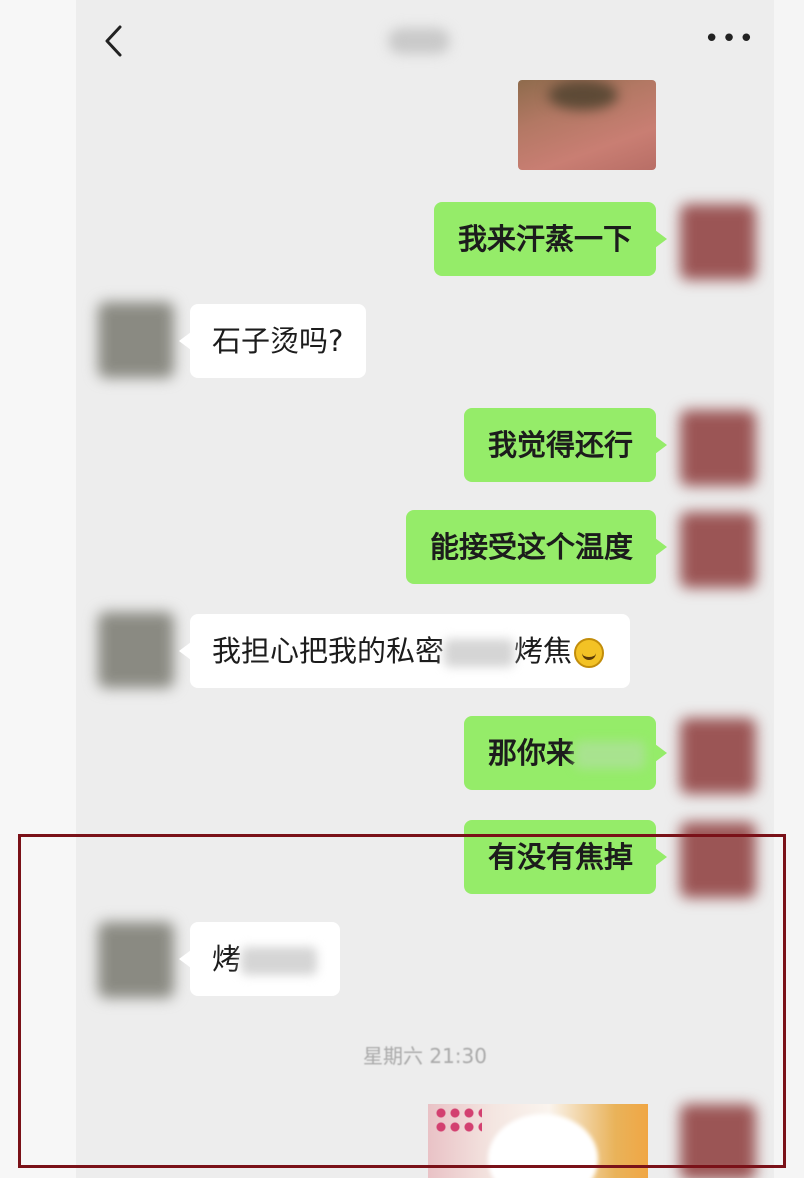 This screenshot has width=804, height=1178. I want to click on message-text: 石子烫吗?, so click(278, 341).